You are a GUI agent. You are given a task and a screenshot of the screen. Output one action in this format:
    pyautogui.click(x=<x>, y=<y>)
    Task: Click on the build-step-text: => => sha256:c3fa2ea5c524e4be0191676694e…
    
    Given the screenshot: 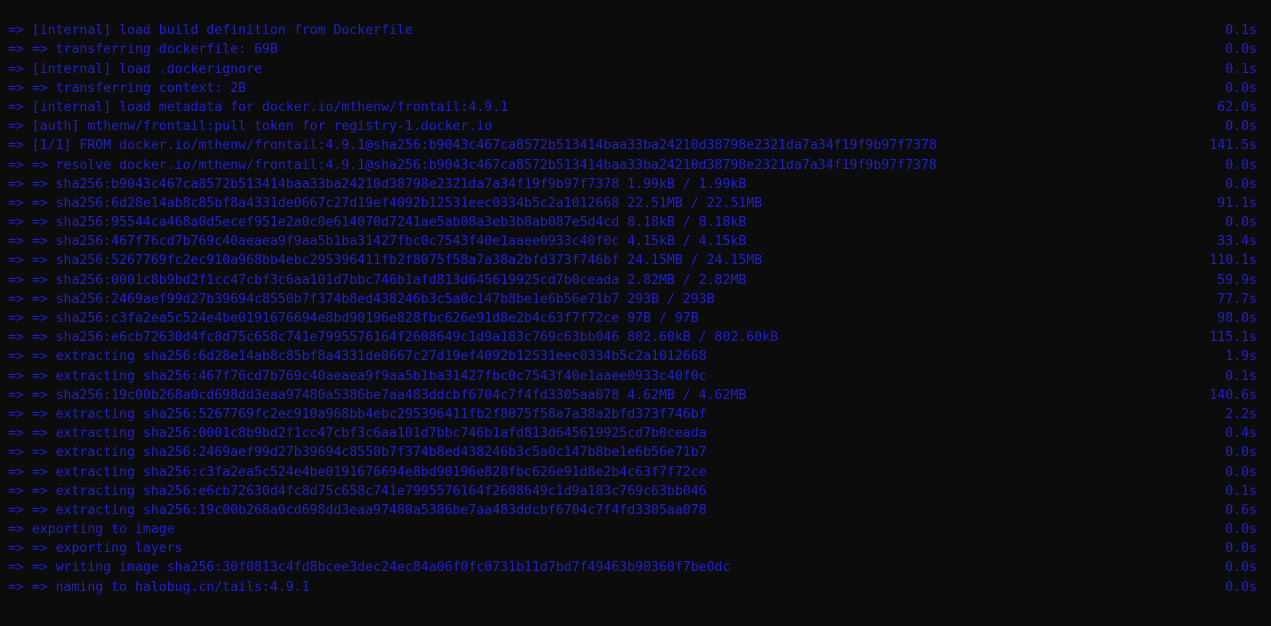 What is the action you would take?
    pyautogui.click(x=349, y=318)
    